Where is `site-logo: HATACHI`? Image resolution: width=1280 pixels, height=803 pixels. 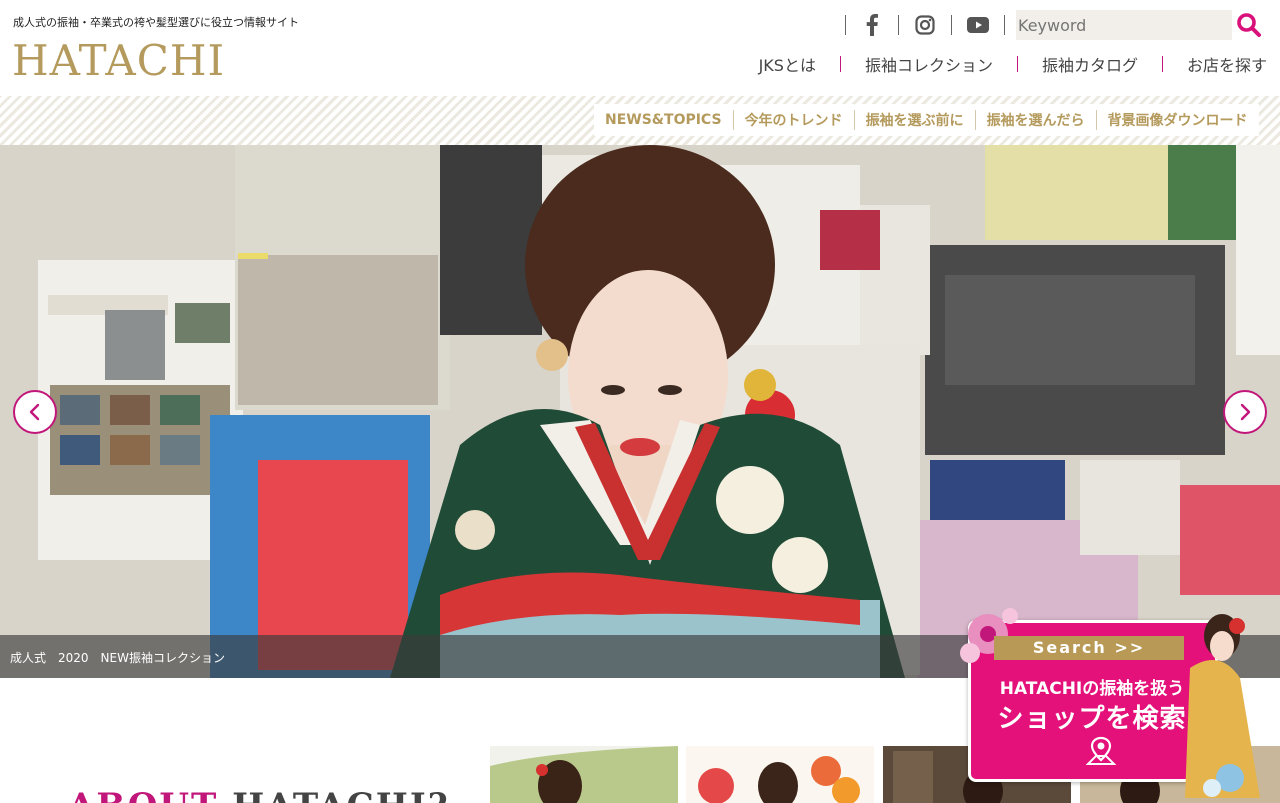
site-logo: HATACHI is located at coordinates (118, 60).